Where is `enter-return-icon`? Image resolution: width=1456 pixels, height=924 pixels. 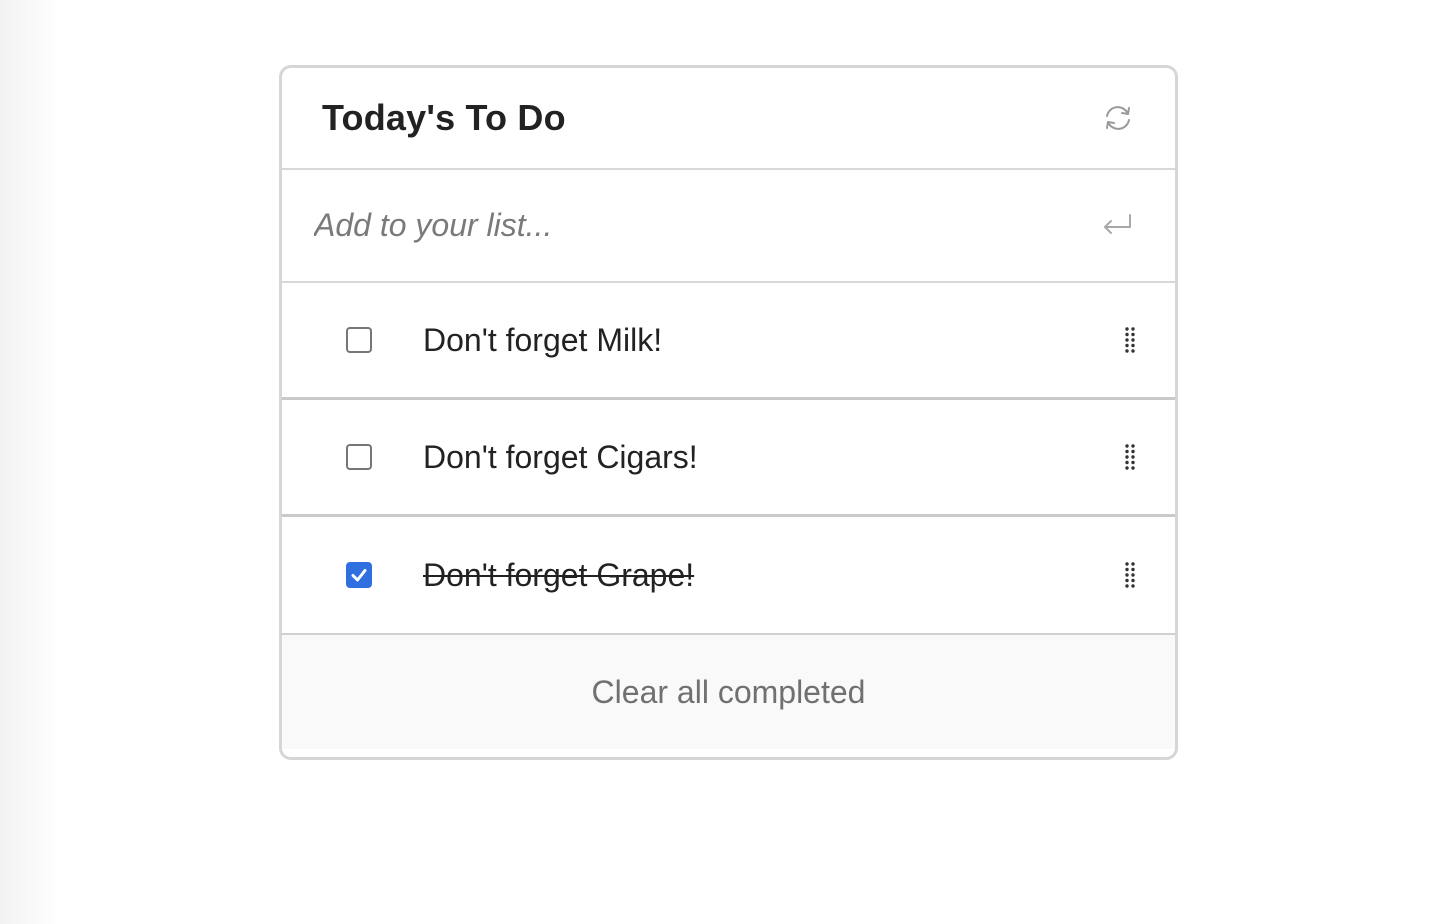
enter-return-icon is located at coordinates (1117, 223).